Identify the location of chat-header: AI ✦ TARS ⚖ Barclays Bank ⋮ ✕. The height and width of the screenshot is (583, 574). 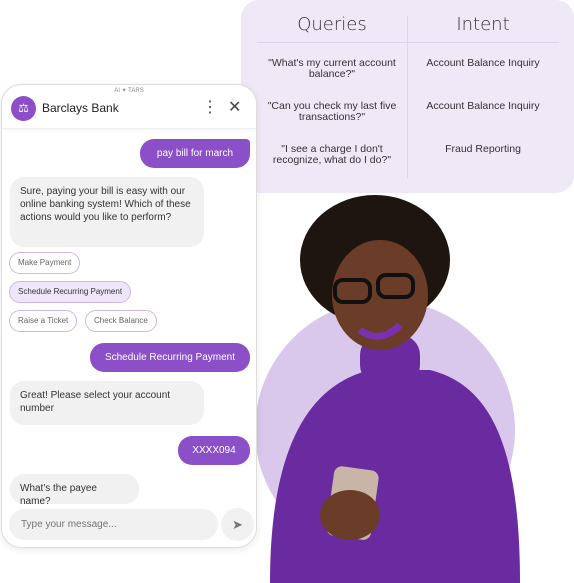
(129, 107).